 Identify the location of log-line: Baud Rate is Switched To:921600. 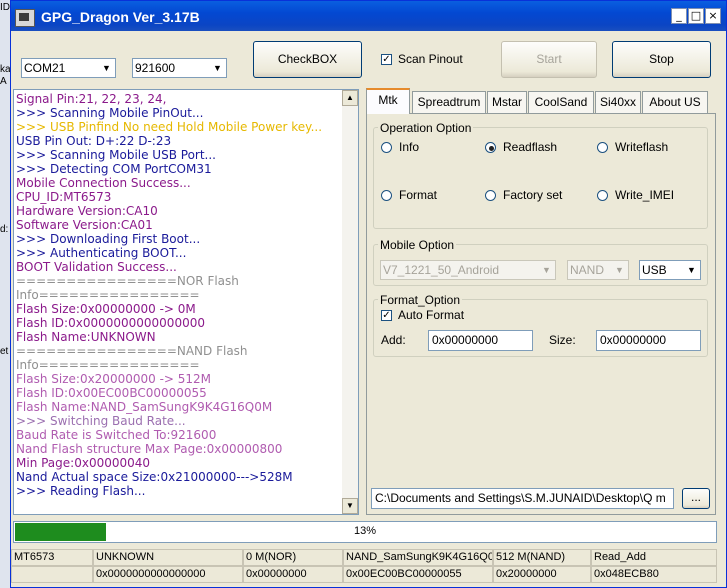
(116, 435).